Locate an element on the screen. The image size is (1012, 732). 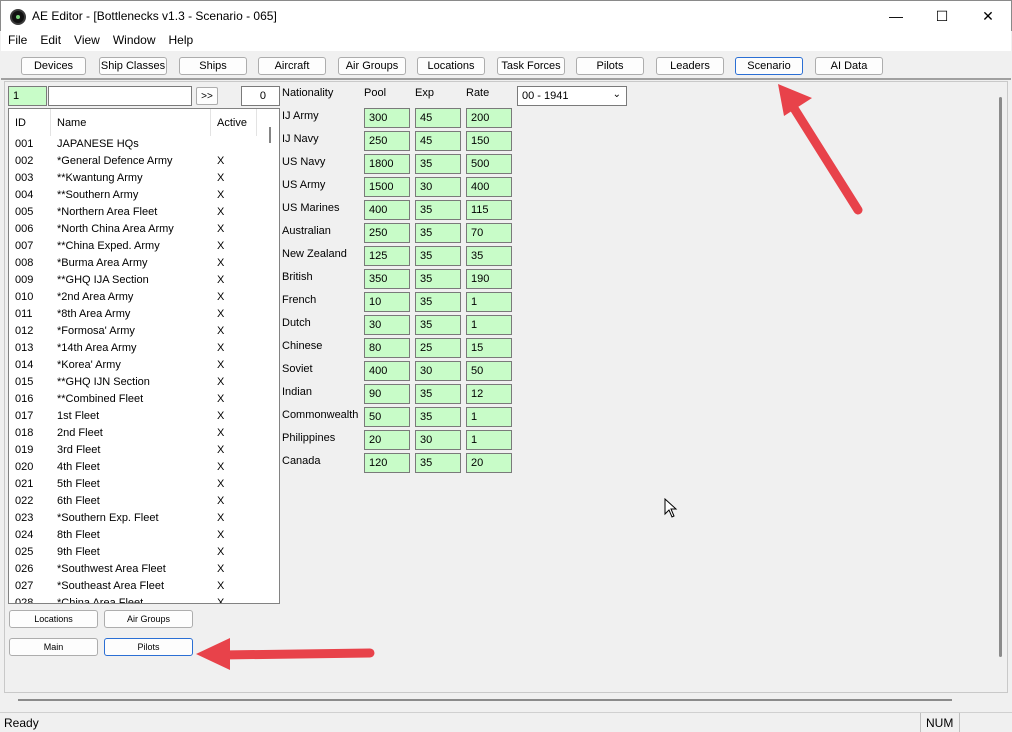
pool-field: 30 is located at coordinates (387, 325).